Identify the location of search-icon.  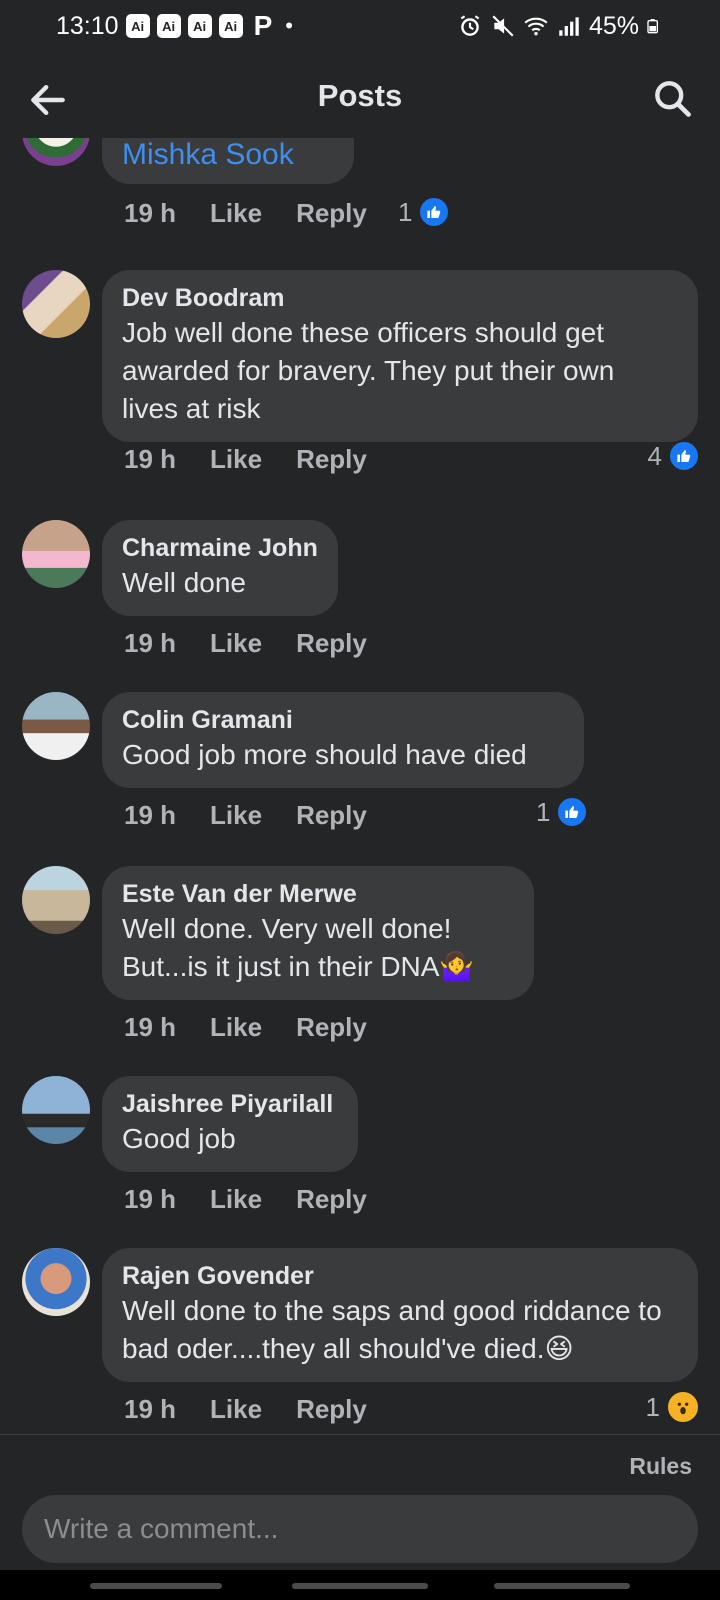
(672, 98).